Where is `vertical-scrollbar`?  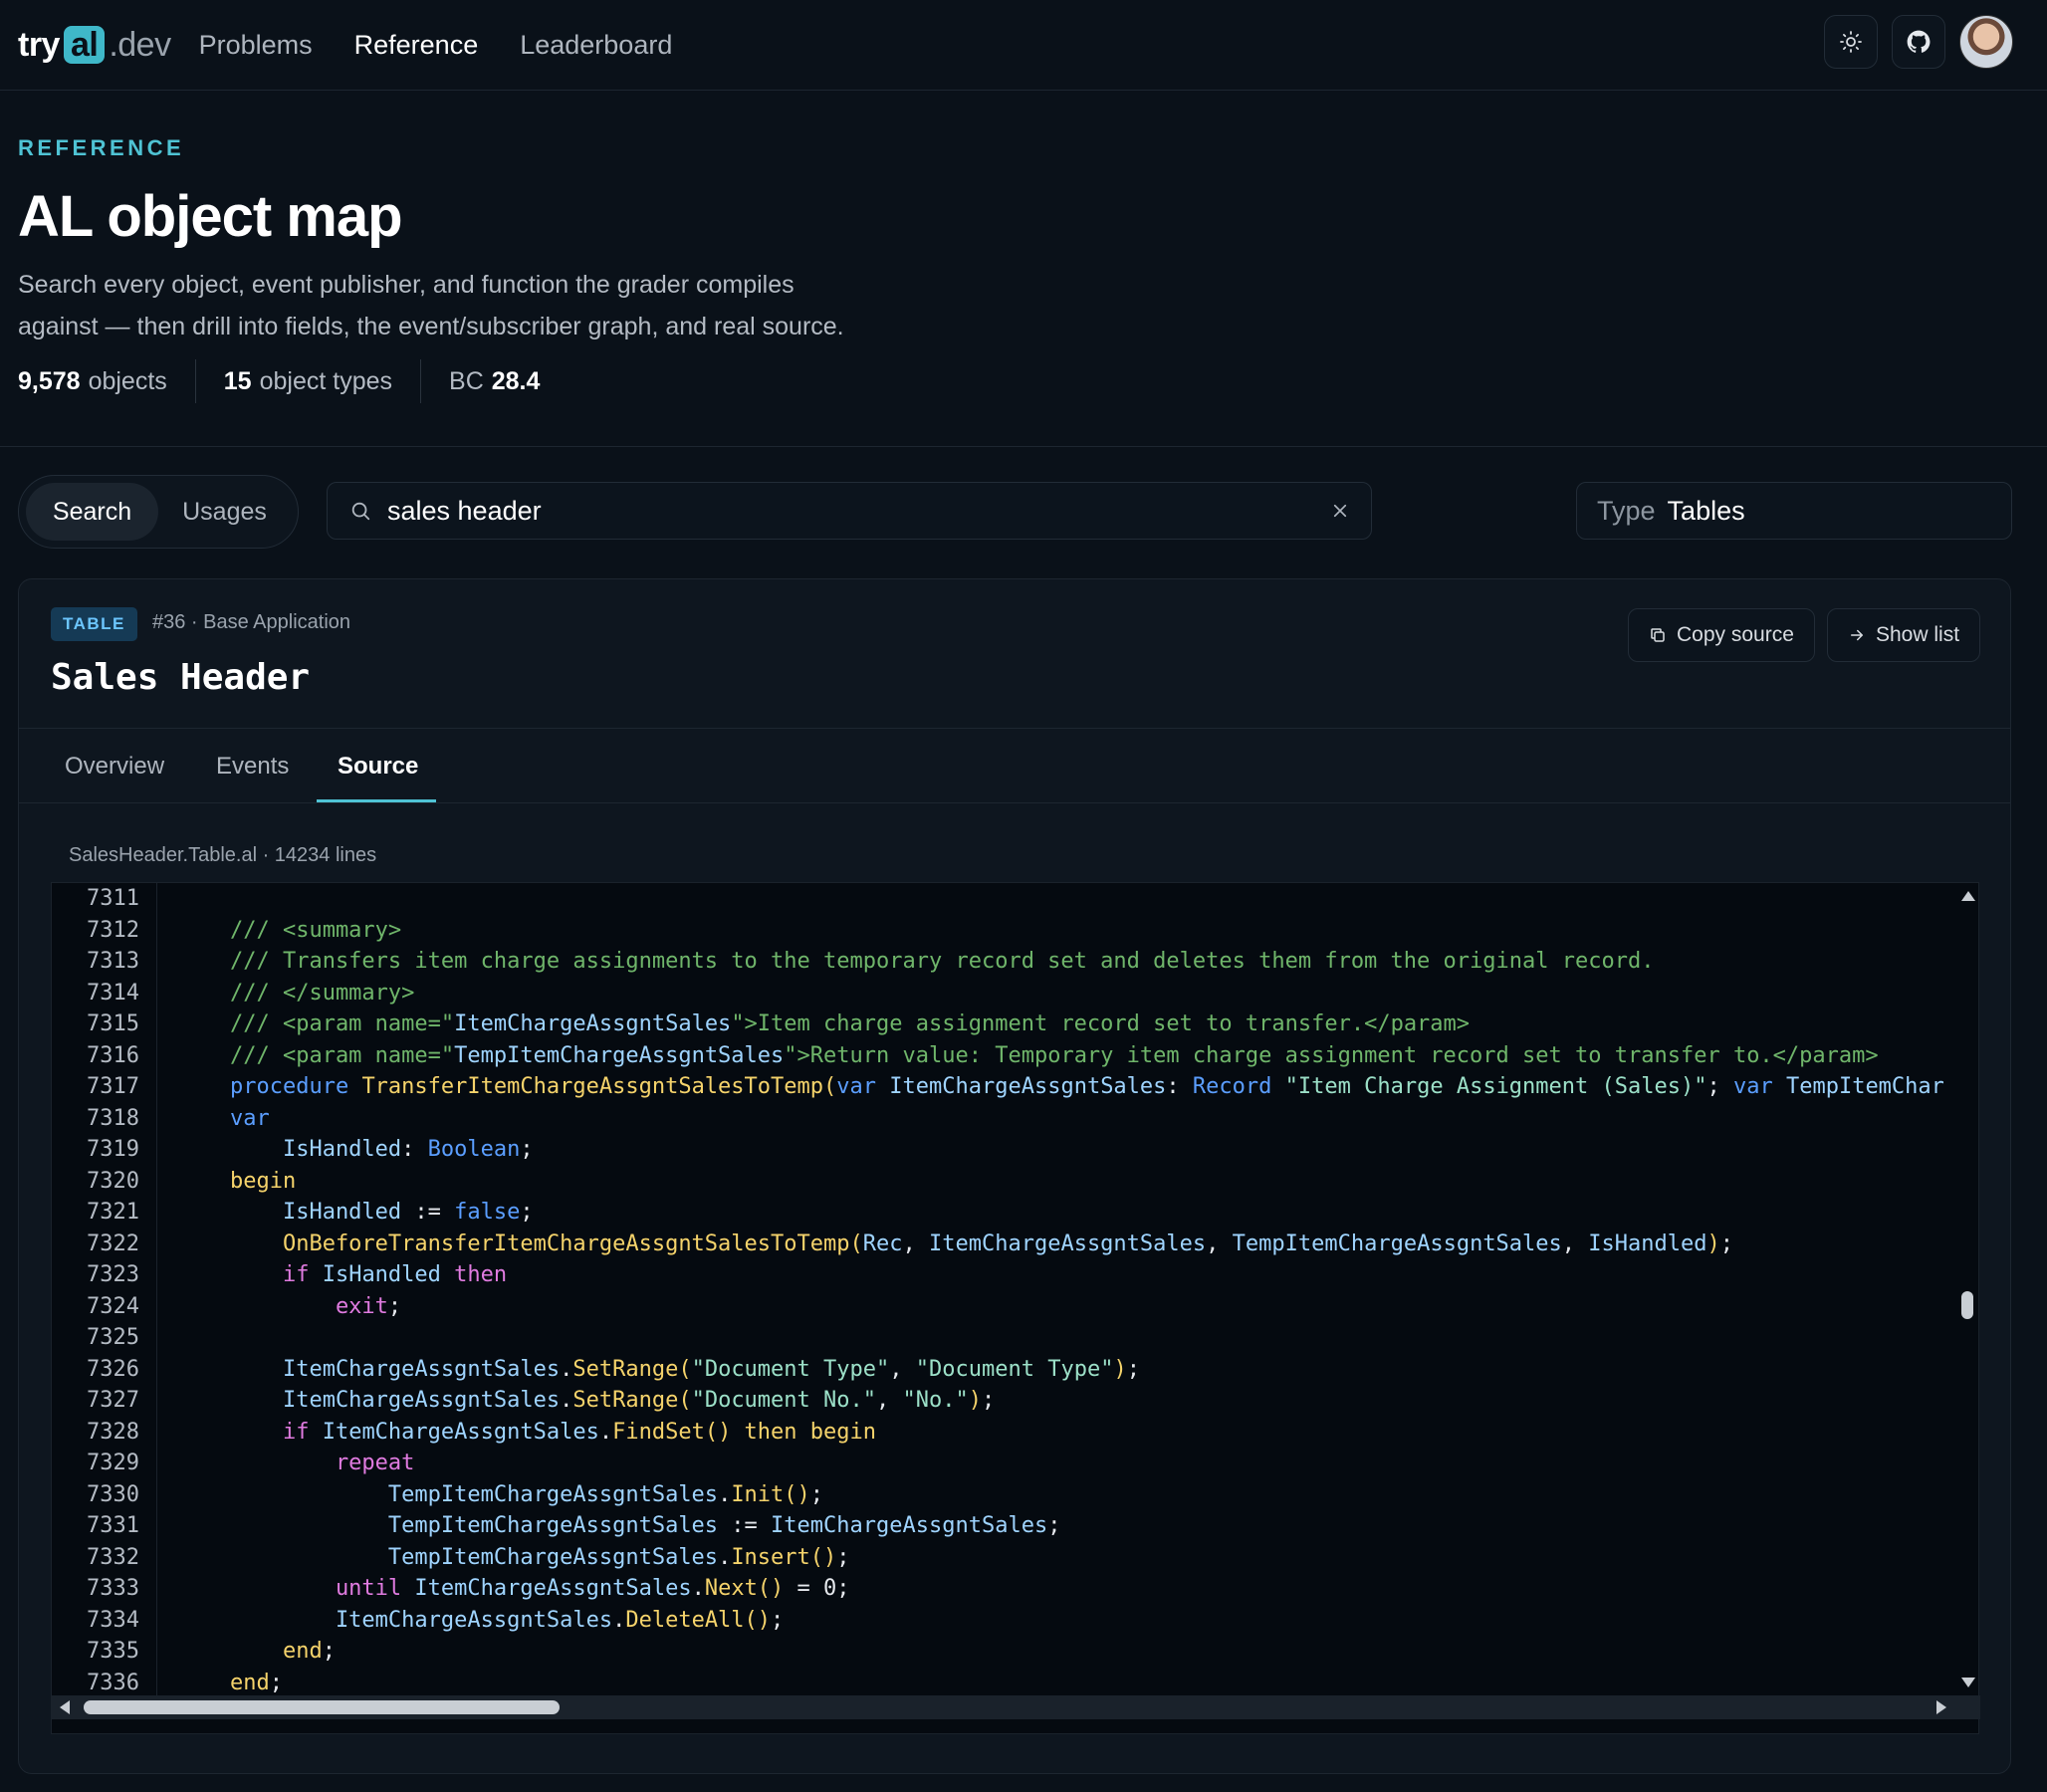 vertical-scrollbar is located at coordinates (1967, 1289).